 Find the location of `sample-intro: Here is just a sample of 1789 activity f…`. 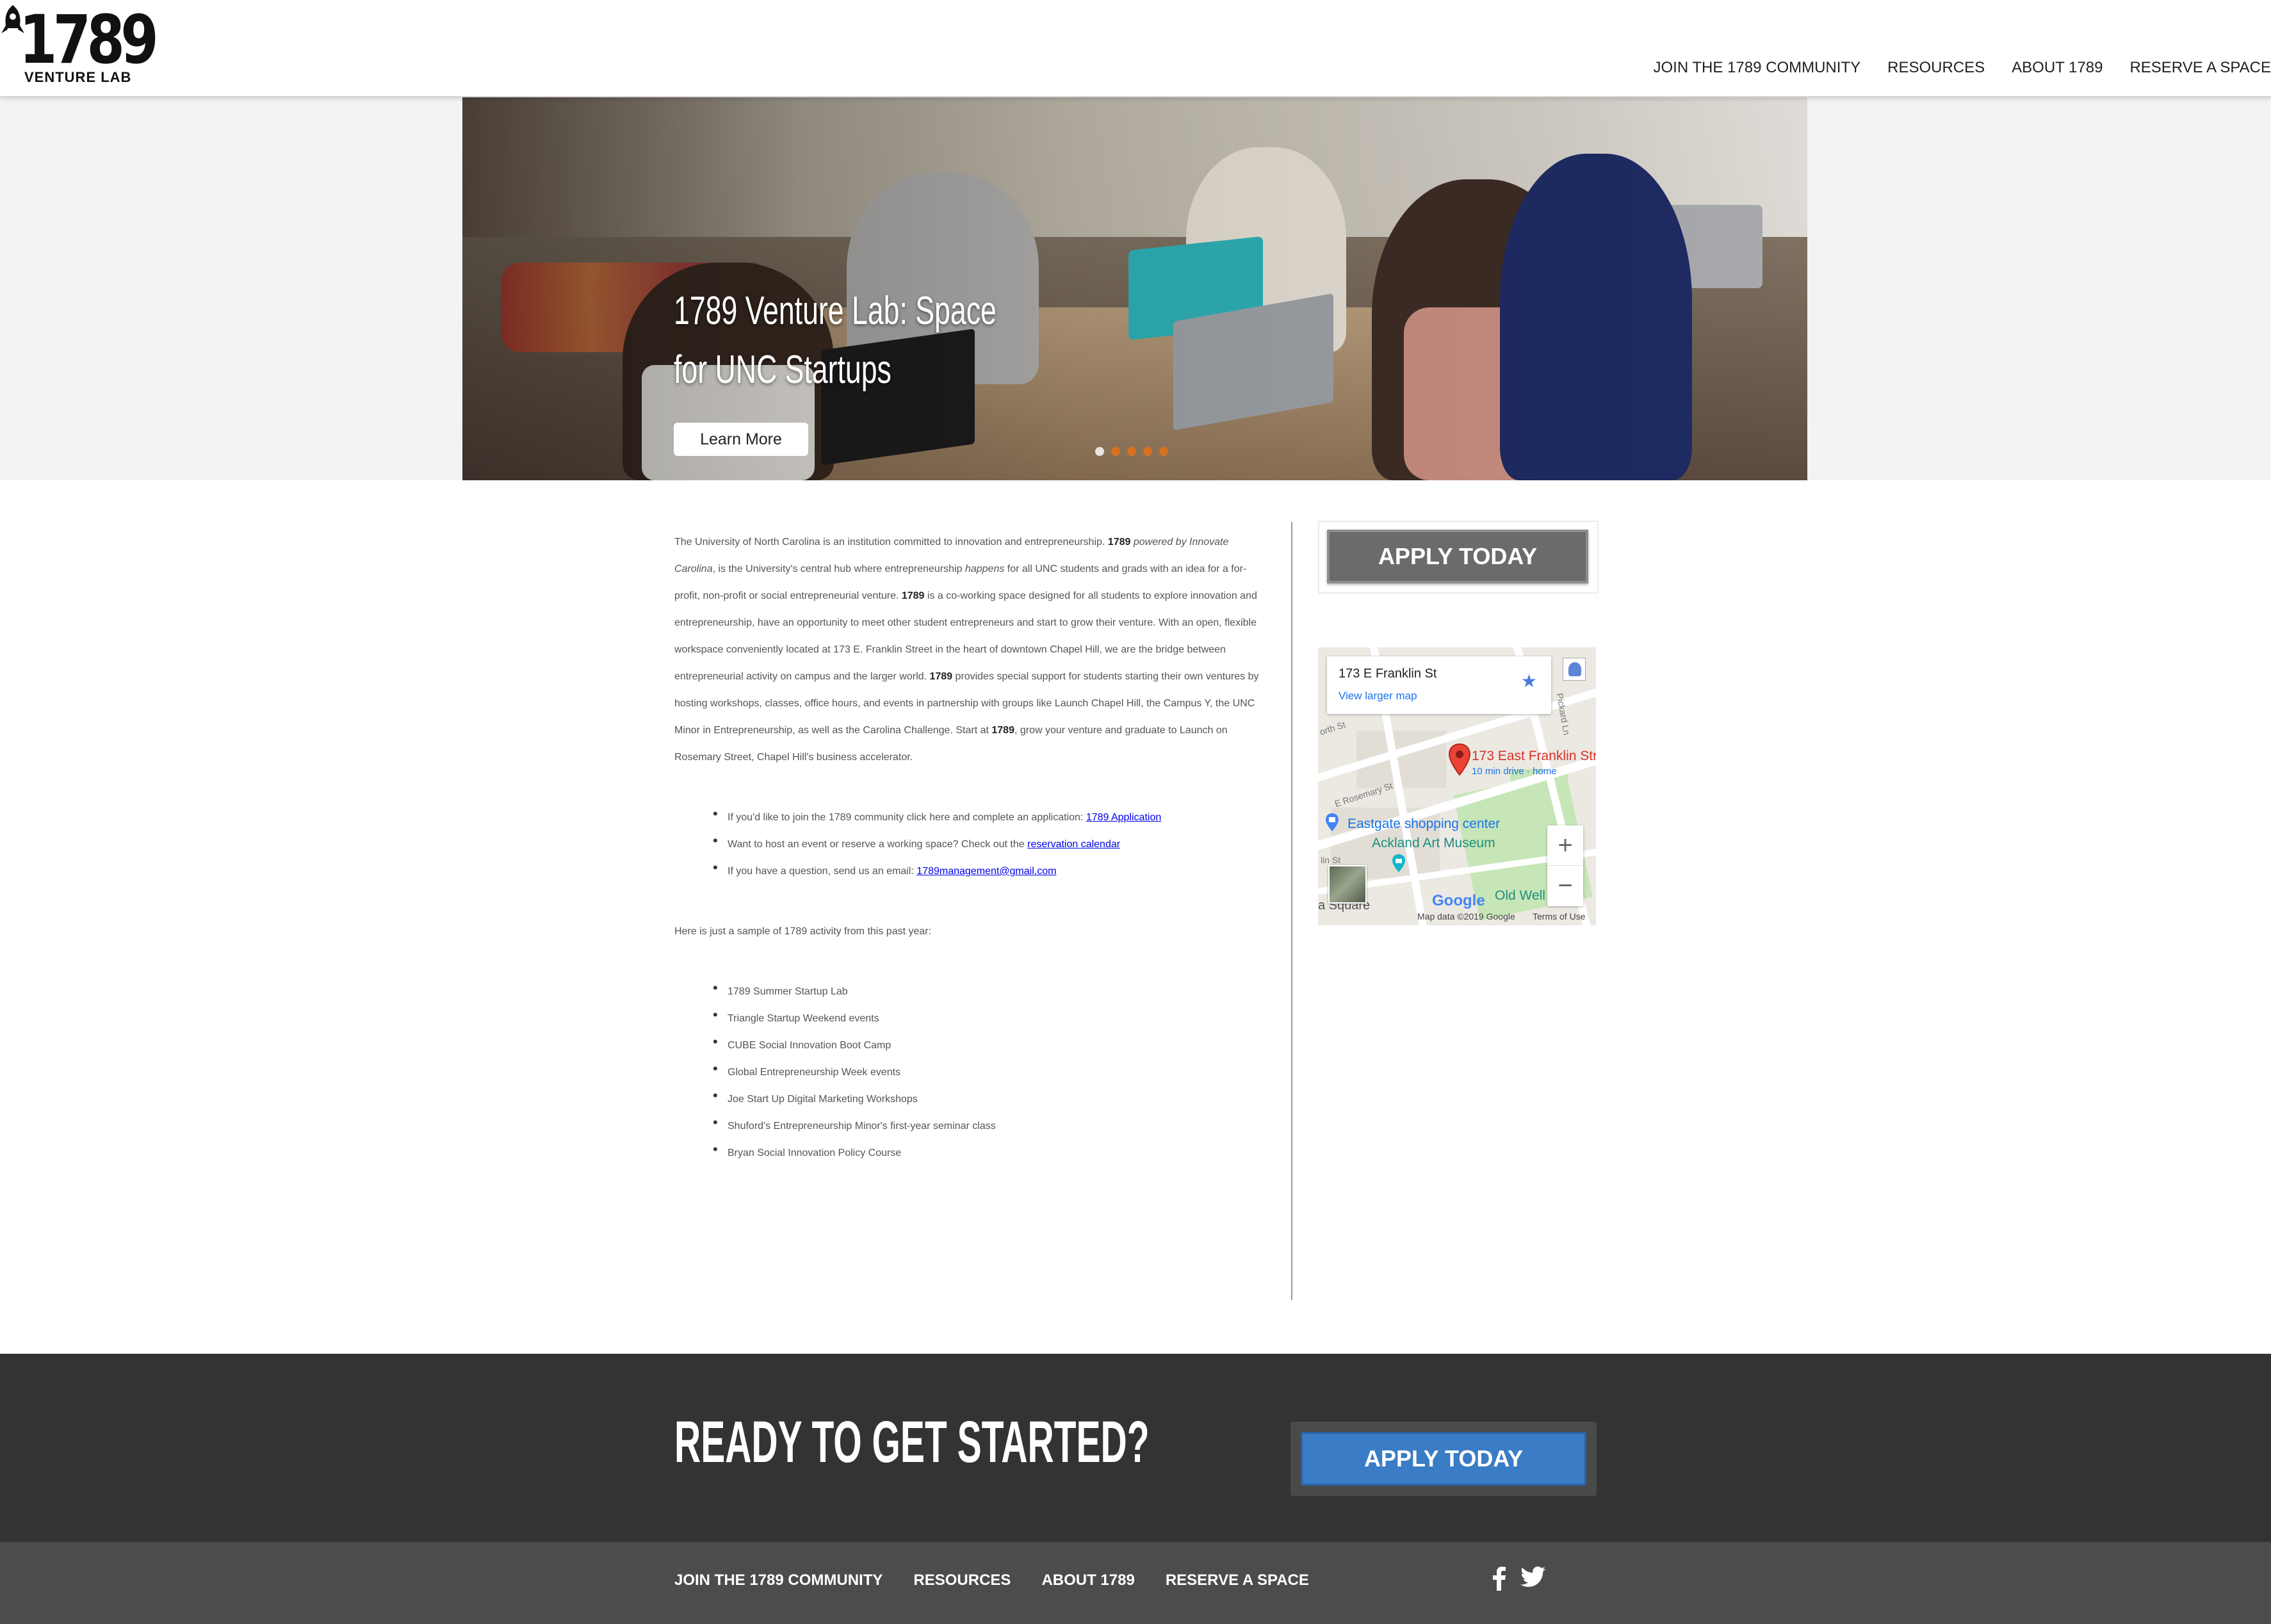

sample-intro: Here is just a sample of 1789 activity f… is located at coordinates (803, 931).